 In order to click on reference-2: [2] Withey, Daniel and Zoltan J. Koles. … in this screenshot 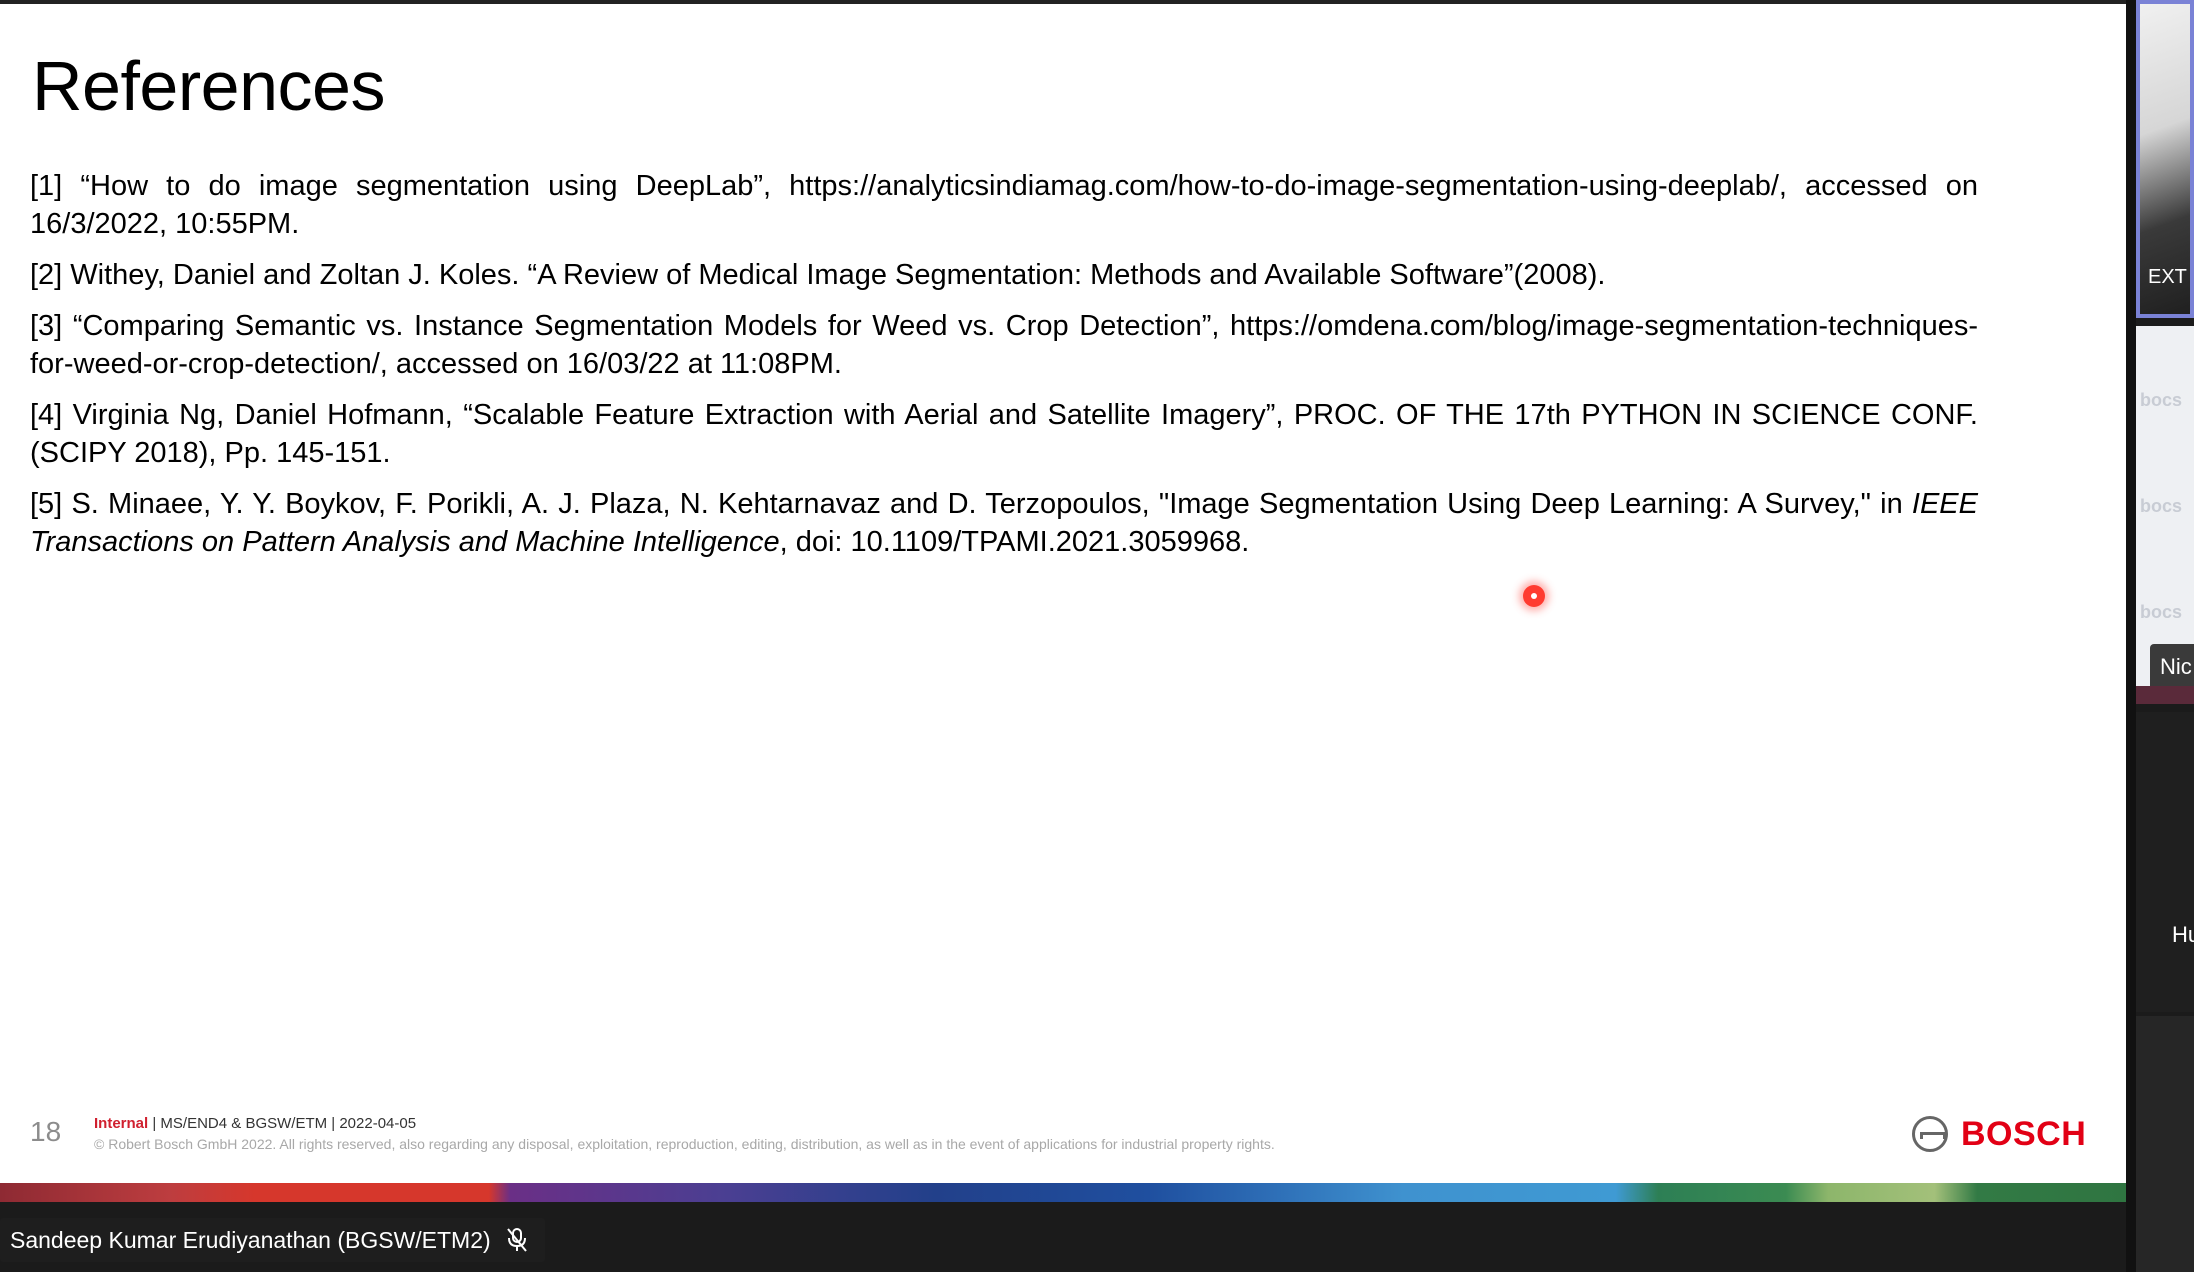, I will do `click(818, 275)`.